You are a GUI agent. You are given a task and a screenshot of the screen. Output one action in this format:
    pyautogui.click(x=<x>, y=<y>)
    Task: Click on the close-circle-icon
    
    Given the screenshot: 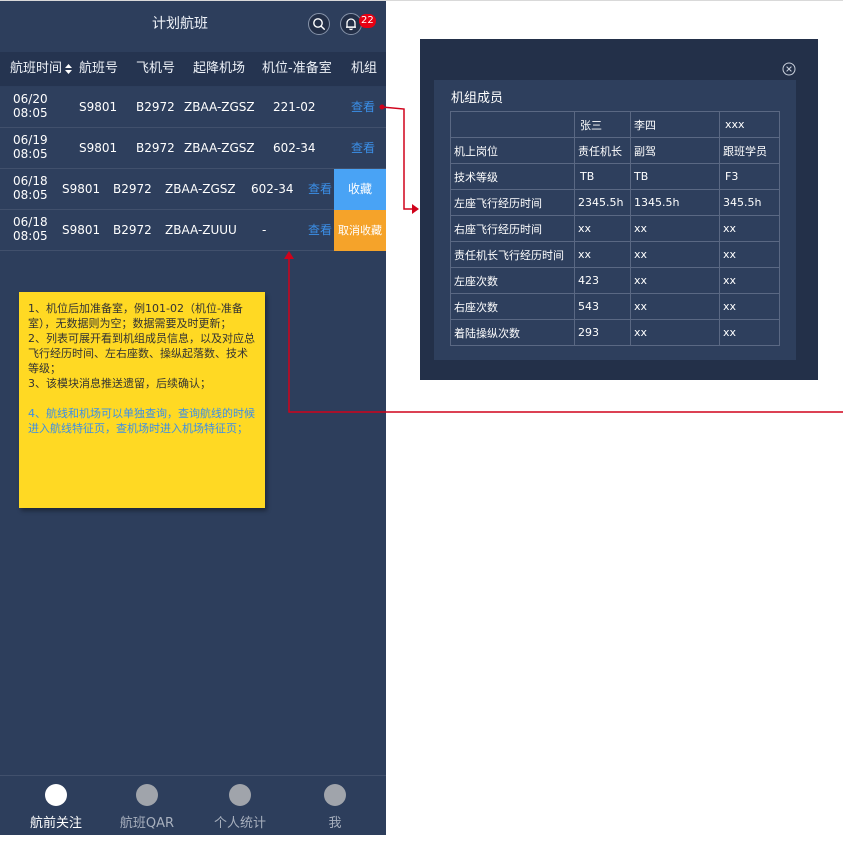 What is the action you would take?
    pyautogui.click(x=789, y=69)
    